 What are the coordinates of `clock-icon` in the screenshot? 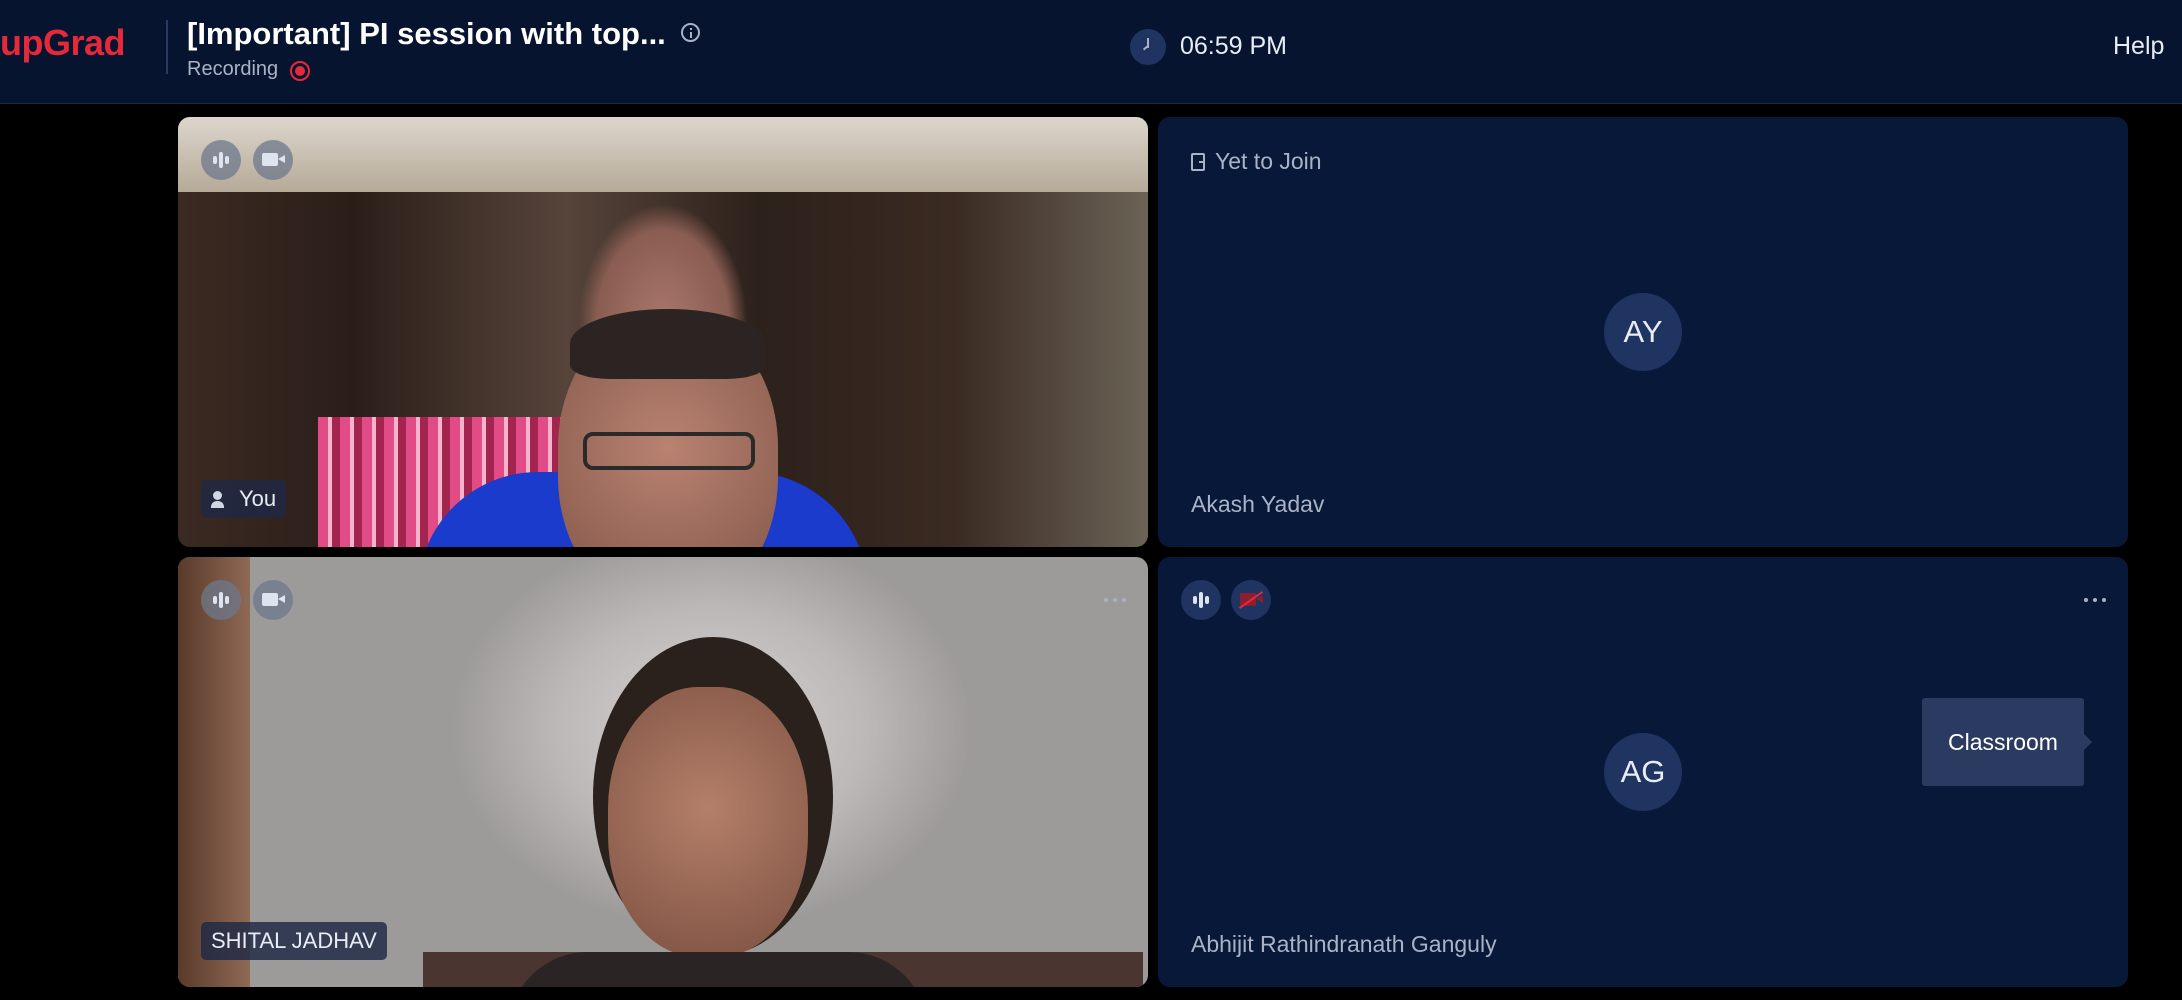 It's located at (1148, 47).